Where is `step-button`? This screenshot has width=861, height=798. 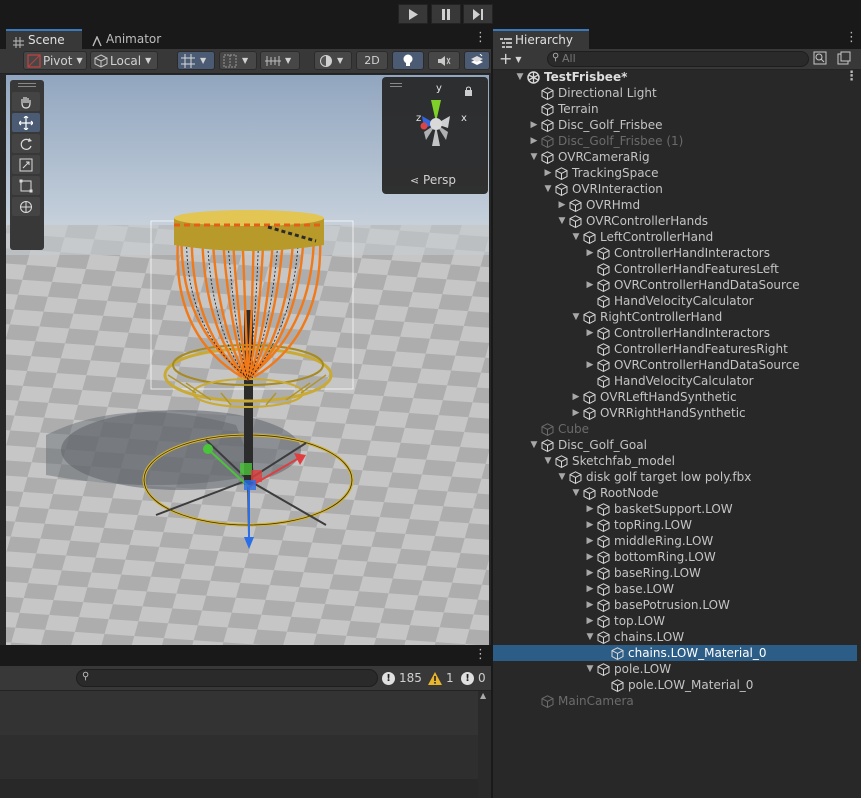
step-button is located at coordinates (478, 14).